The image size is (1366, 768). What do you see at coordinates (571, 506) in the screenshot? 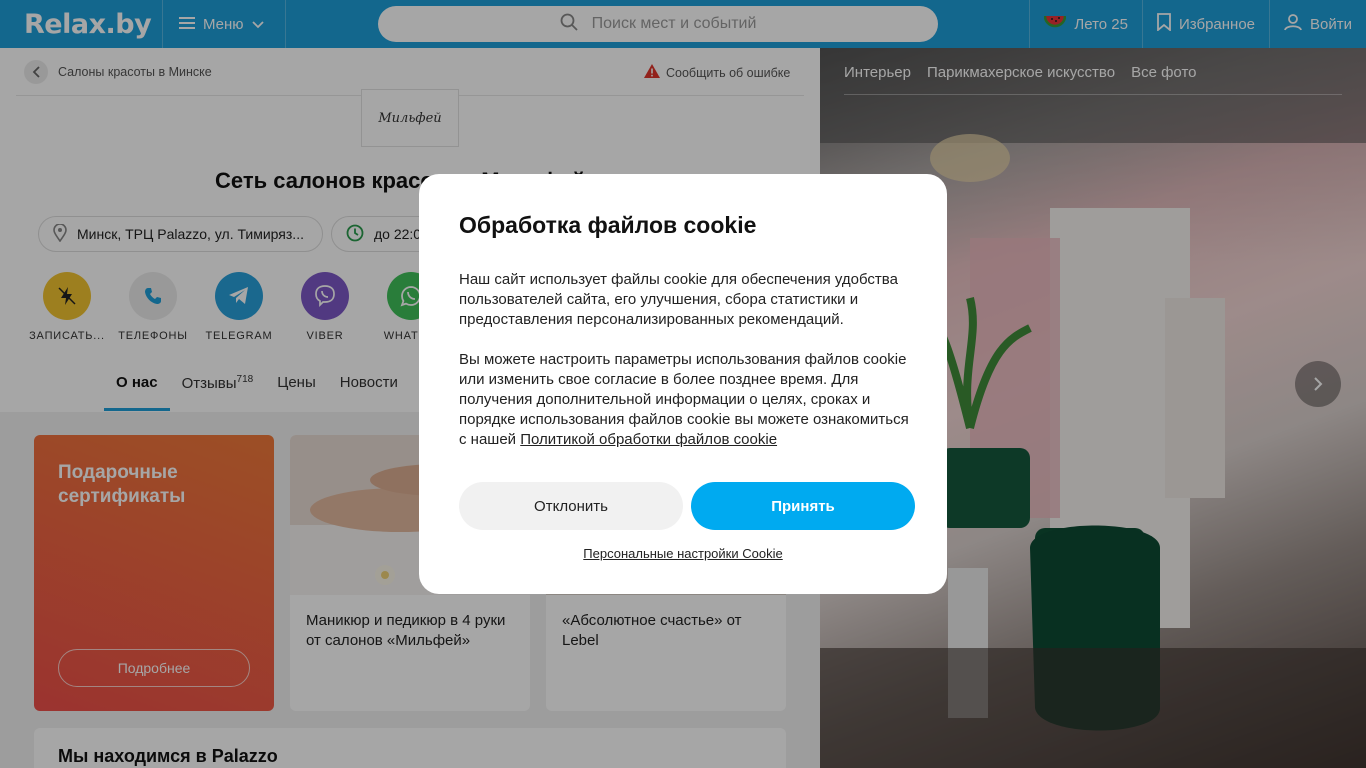
I see `decline-button: Отклонить` at bounding box center [571, 506].